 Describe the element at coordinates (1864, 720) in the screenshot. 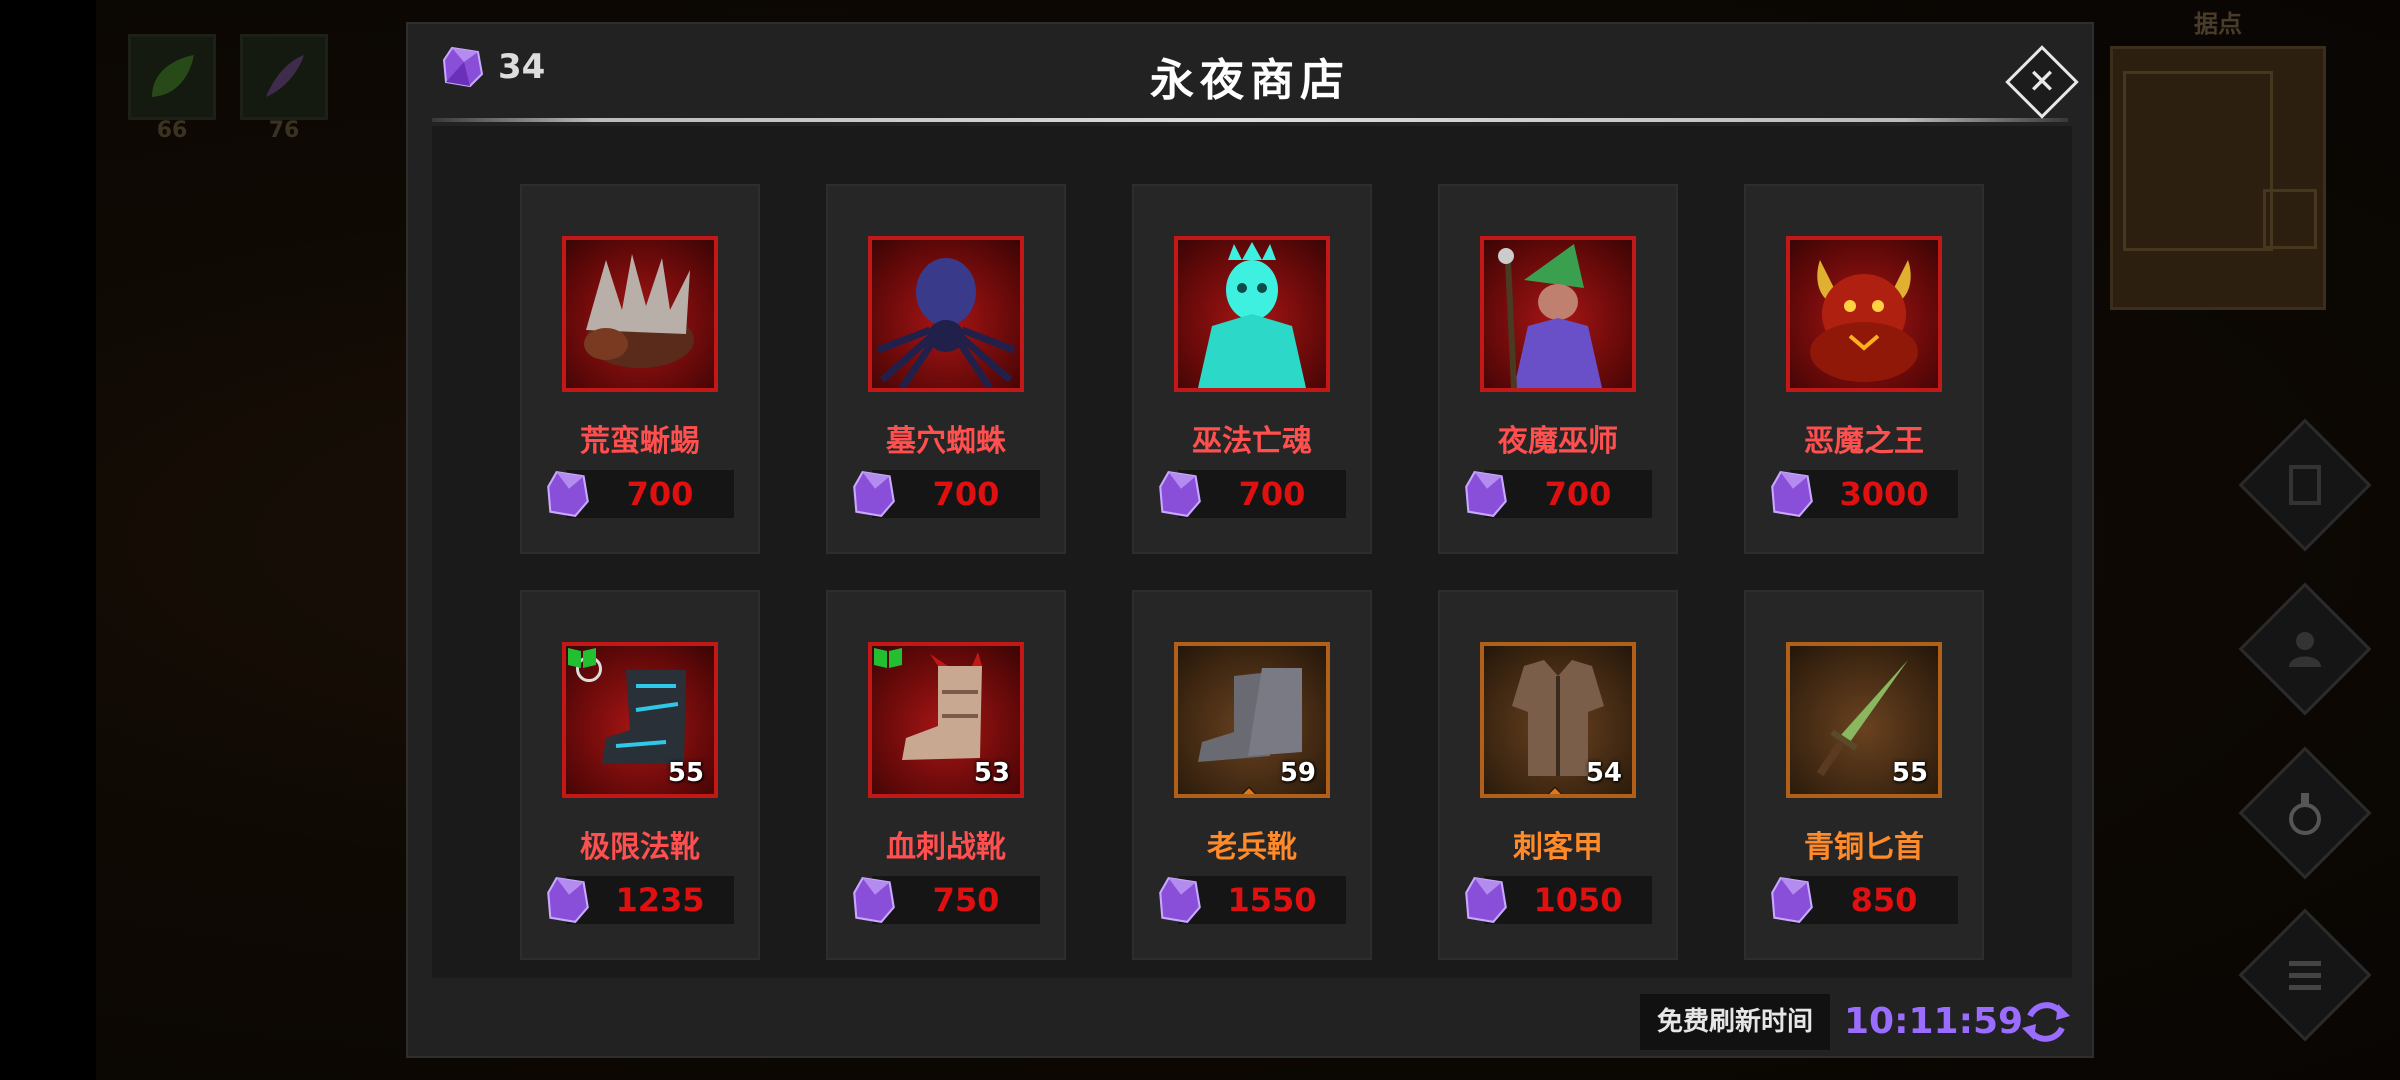

I see `bronze-dagger-icon: 55` at that location.